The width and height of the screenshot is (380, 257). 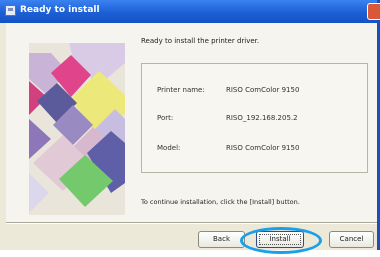 What do you see at coordinates (188, 11) in the screenshot?
I see `title-bar: Ready to install` at bounding box center [188, 11].